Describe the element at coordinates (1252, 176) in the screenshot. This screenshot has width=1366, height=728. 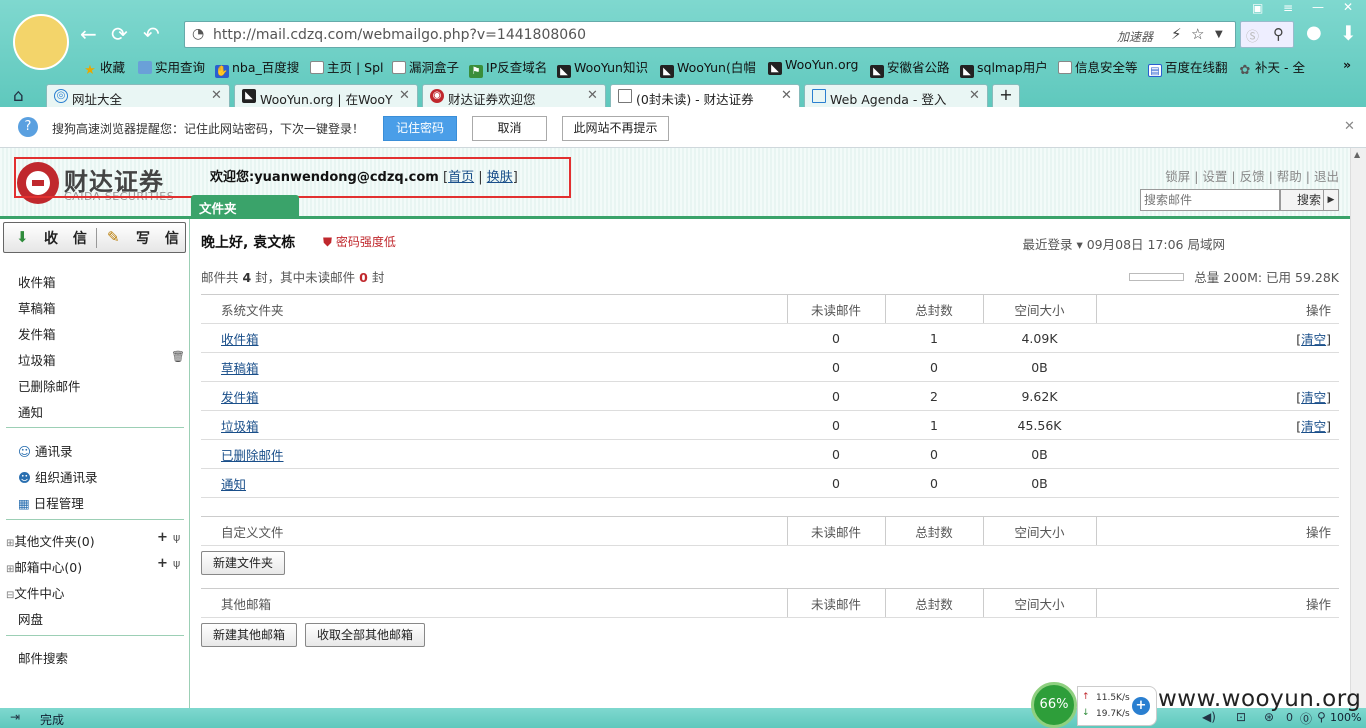
I see `feedback-link: 反馈` at that location.